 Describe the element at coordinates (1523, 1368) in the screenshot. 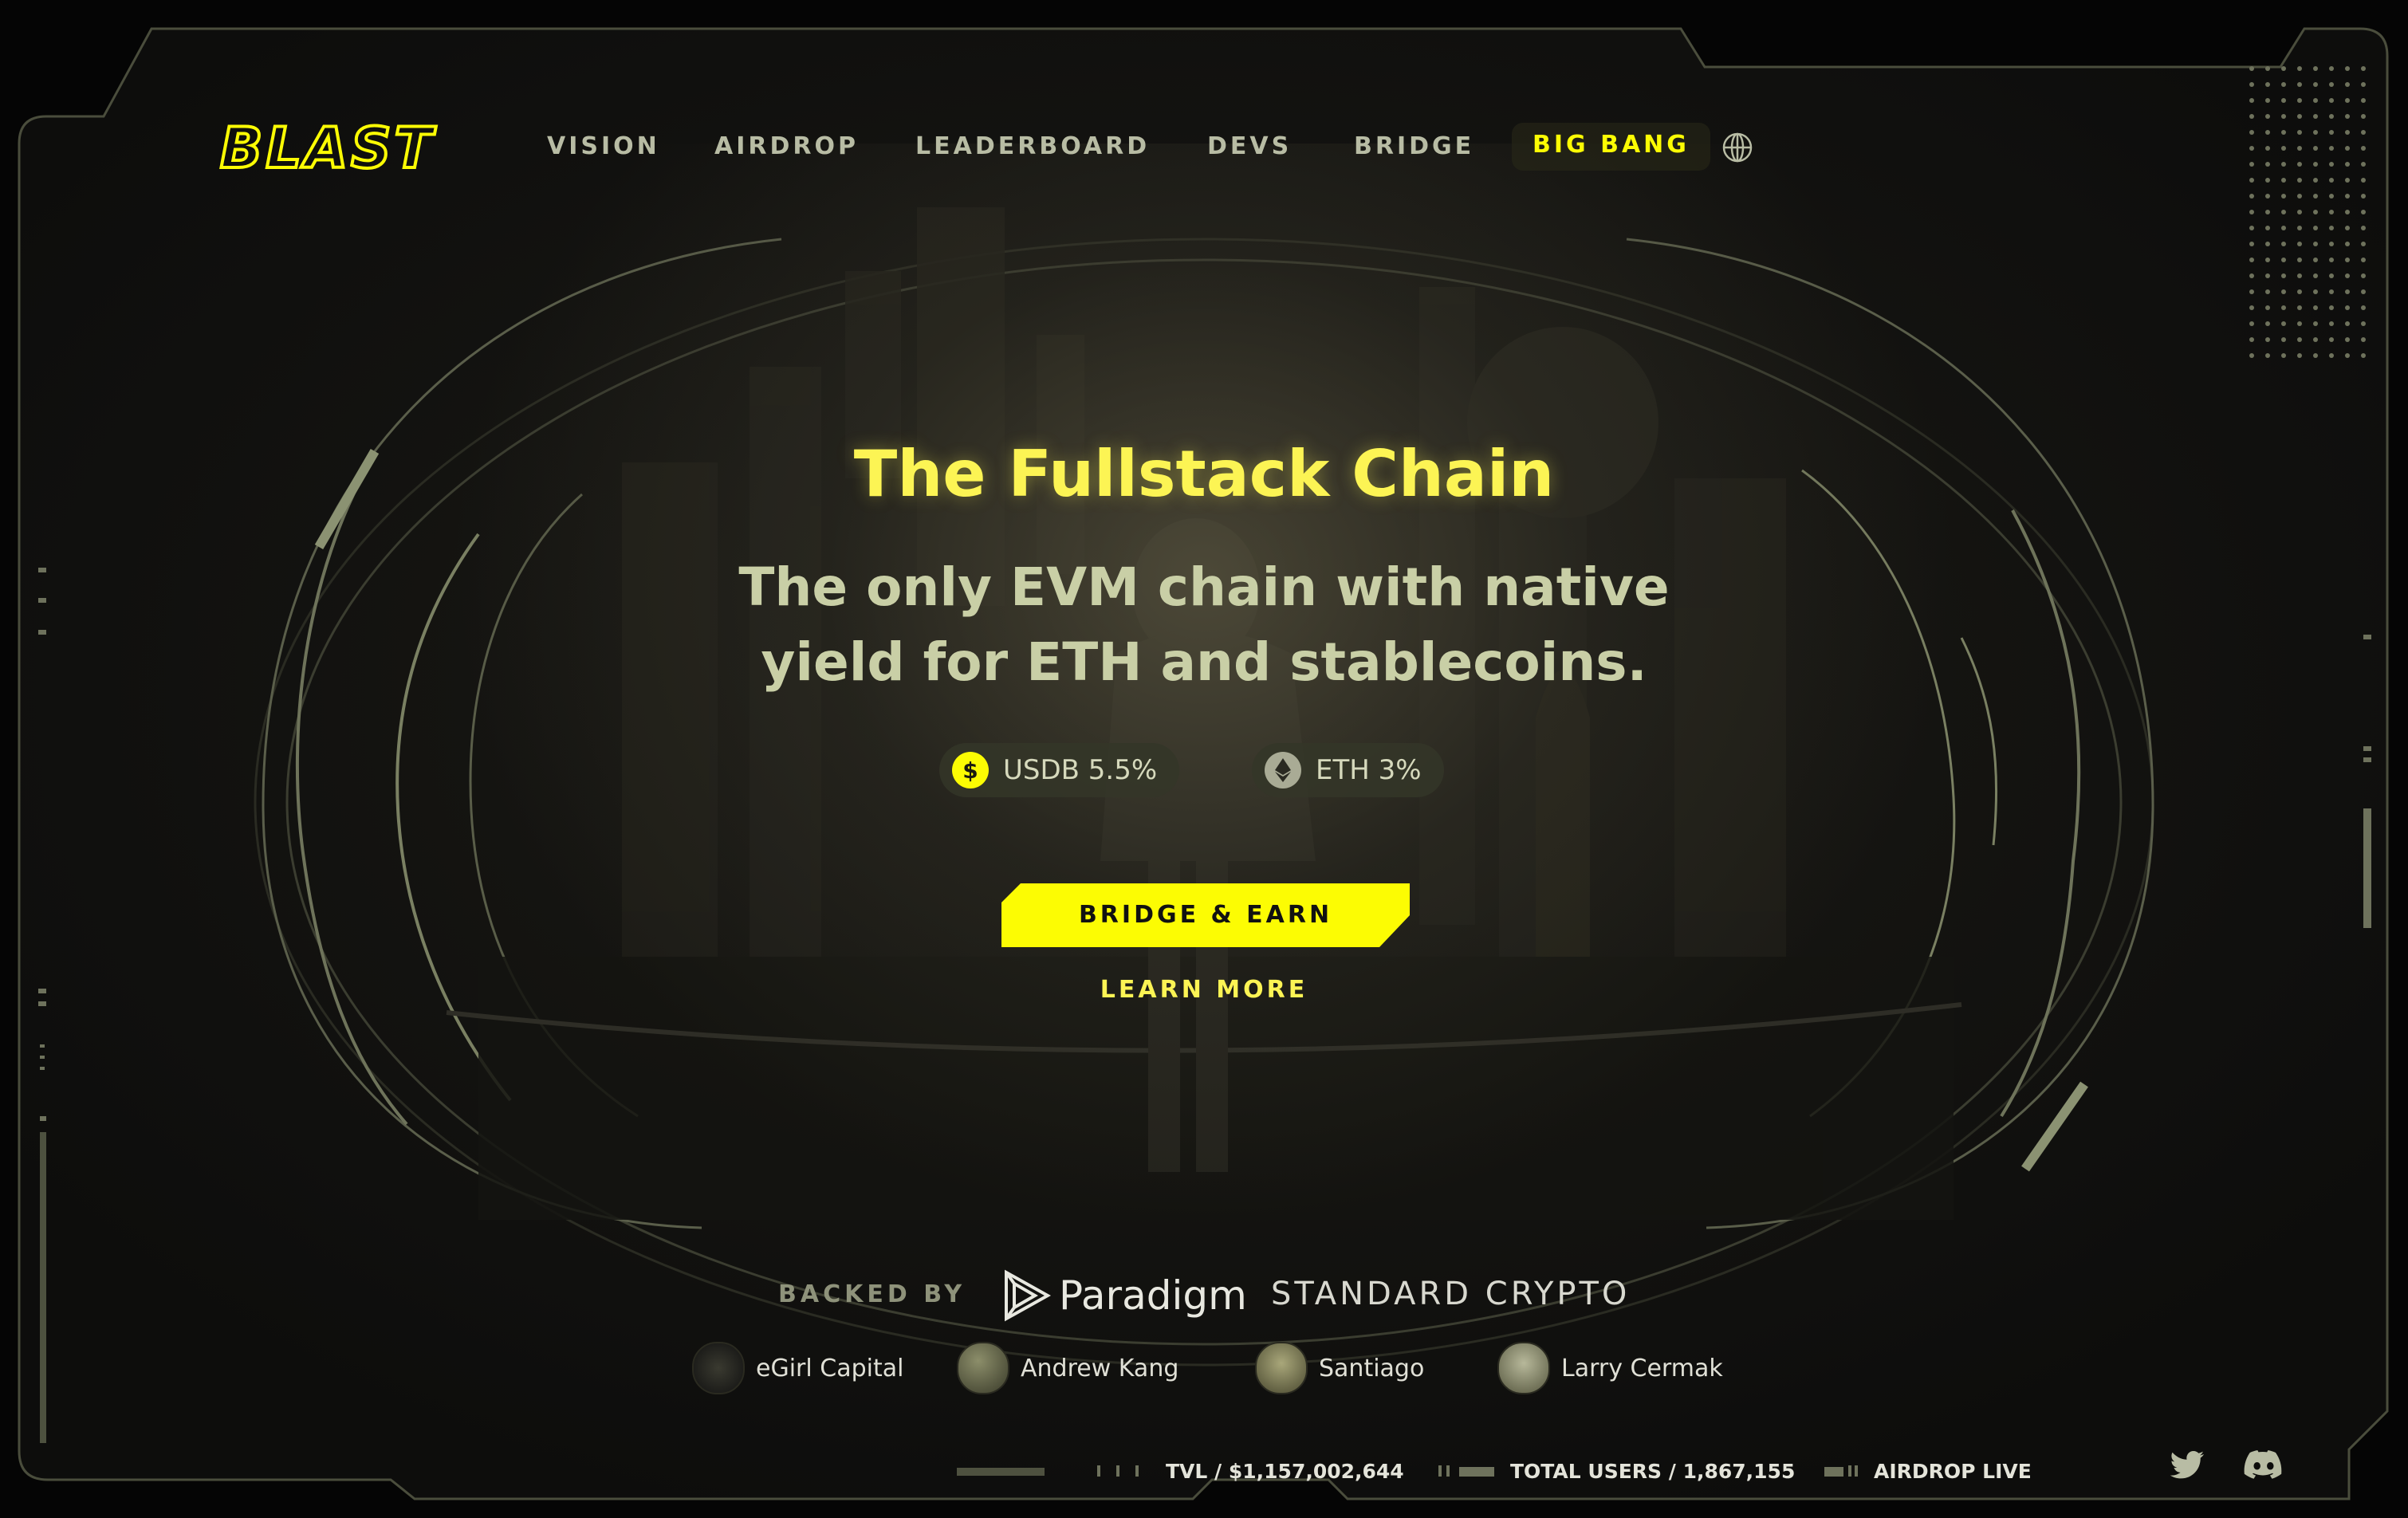

I see `larry-cermak-avatar` at that location.